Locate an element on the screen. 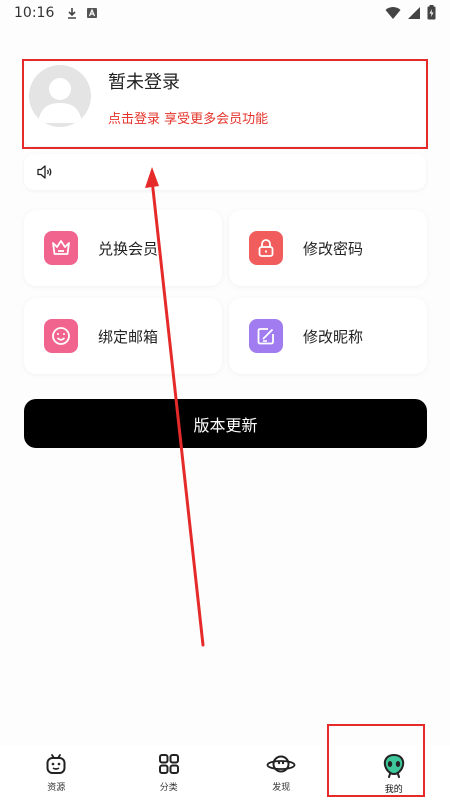  planet-icon is located at coordinates (281, 764).